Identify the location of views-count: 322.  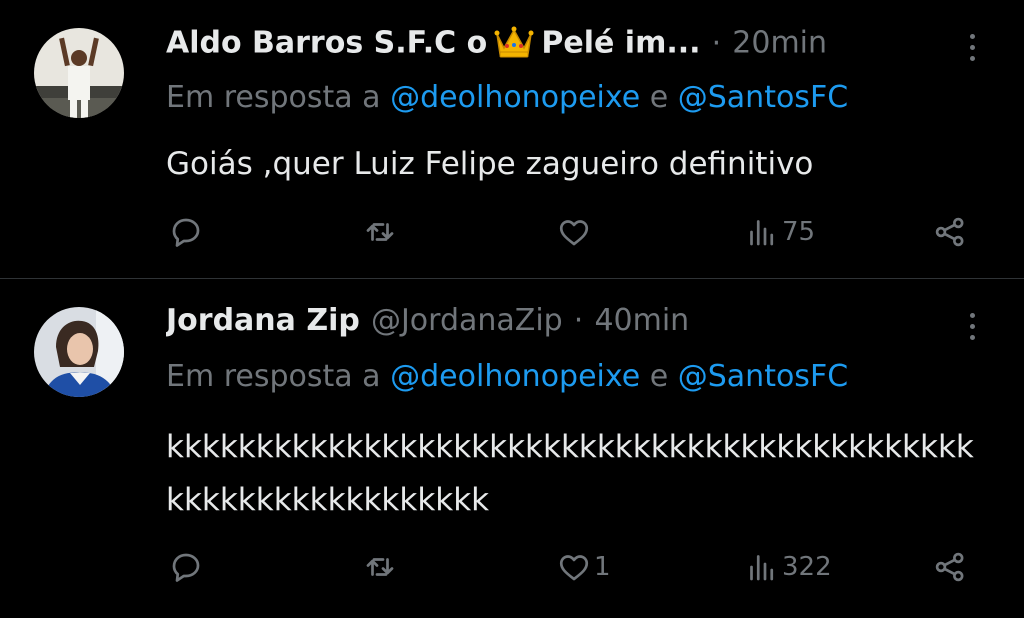
(807, 567).